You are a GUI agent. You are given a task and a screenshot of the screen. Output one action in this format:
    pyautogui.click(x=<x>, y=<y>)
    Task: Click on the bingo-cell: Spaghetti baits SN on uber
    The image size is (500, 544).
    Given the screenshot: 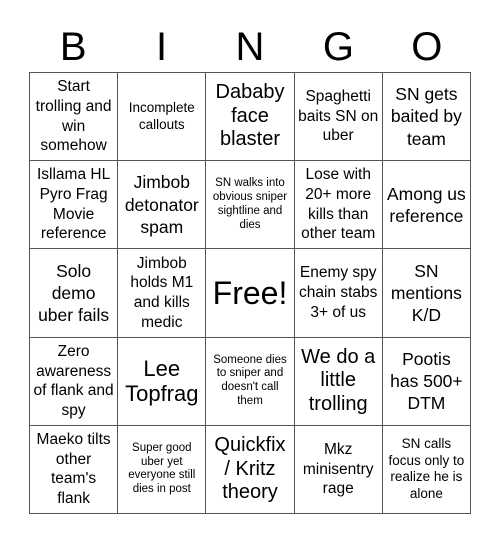 What is the action you would take?
    pyautogui.click(x=338, y=117)
    